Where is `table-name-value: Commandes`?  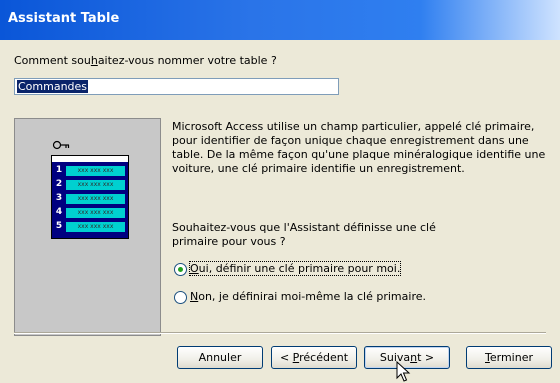 table-name-value: Commandes is located at coordinates (53, 86).